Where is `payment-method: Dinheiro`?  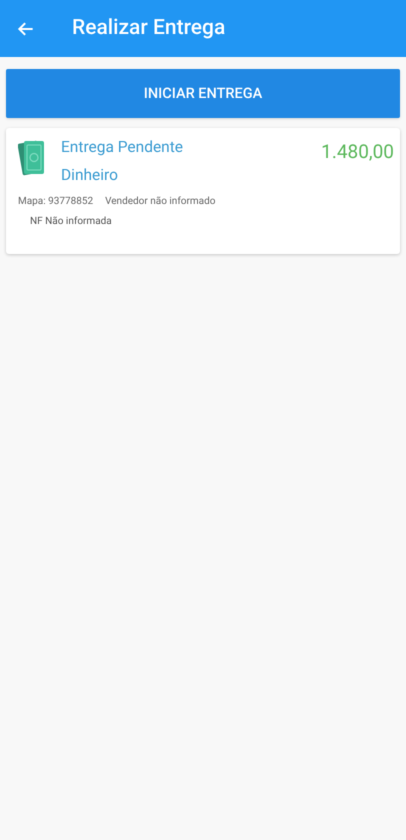
payment-method: Dinheiro is located at coordinates (90, 175).